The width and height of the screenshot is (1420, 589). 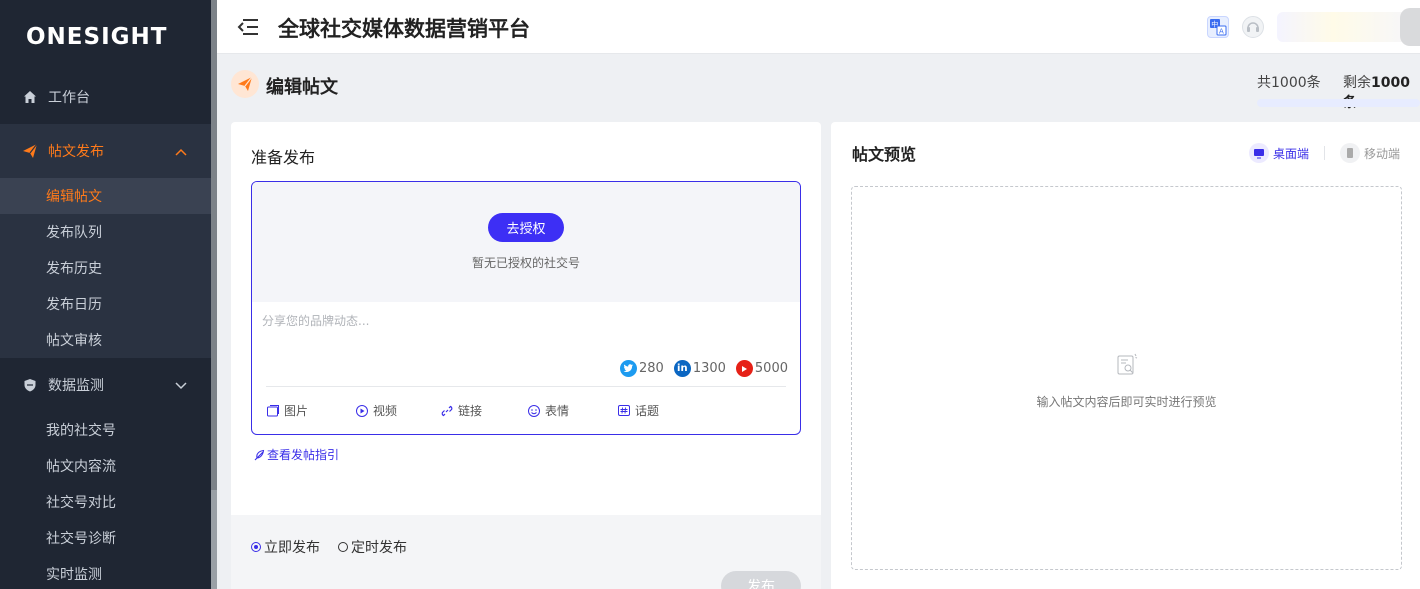 I want to click on publish-options: 立即发布 定时发布 发布, so click(x=526, y=552).